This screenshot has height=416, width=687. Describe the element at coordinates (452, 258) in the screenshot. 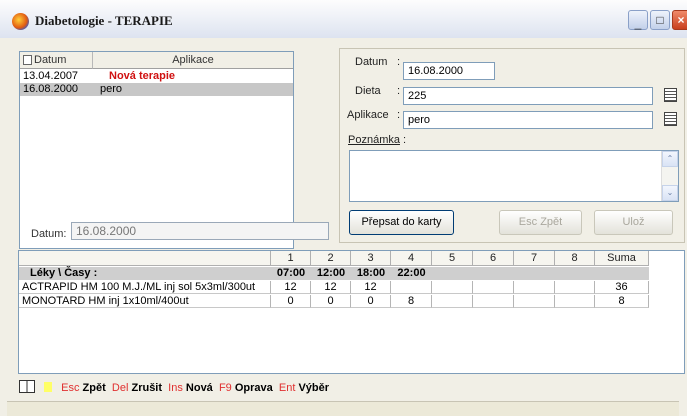

I see `grid-header-5: 5` at that location.